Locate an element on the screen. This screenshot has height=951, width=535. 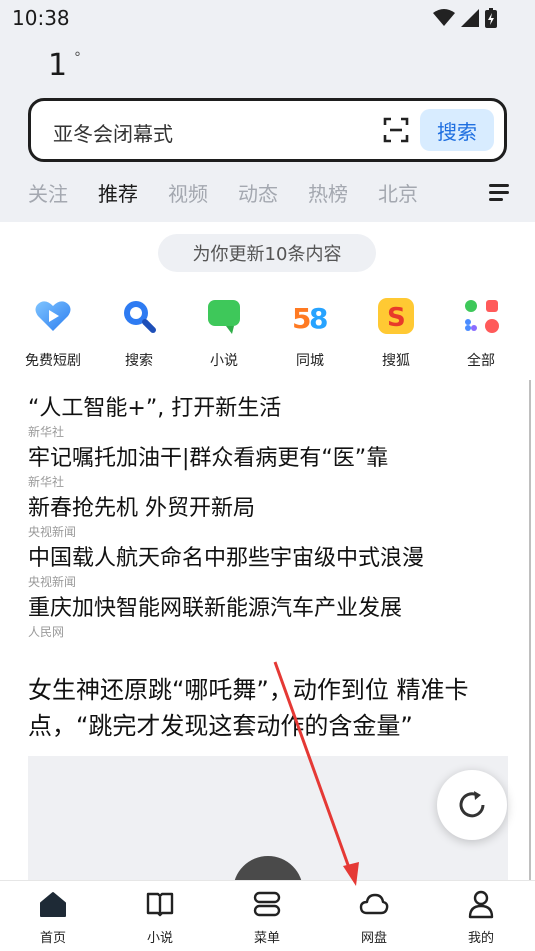
battery-charging-icon is located at coordinates (491, 18).